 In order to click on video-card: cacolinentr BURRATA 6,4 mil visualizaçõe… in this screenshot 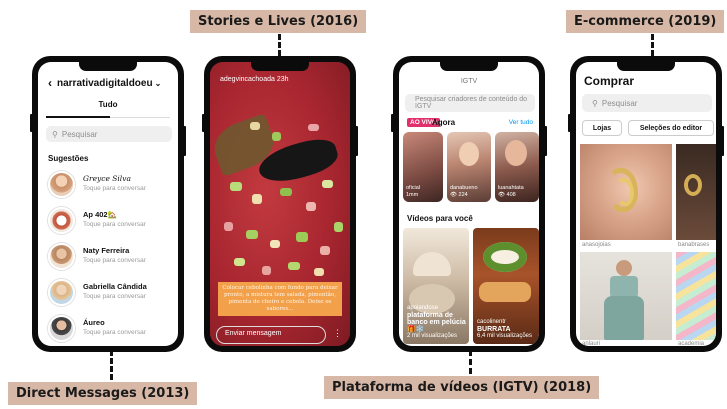, I will do `click(506, 286)`.